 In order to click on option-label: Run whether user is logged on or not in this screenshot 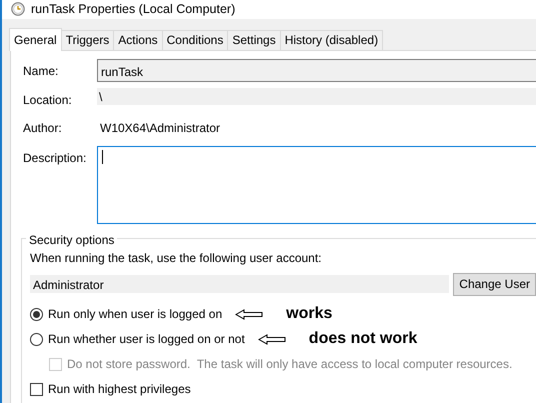, I will do `click(146, 339)`.